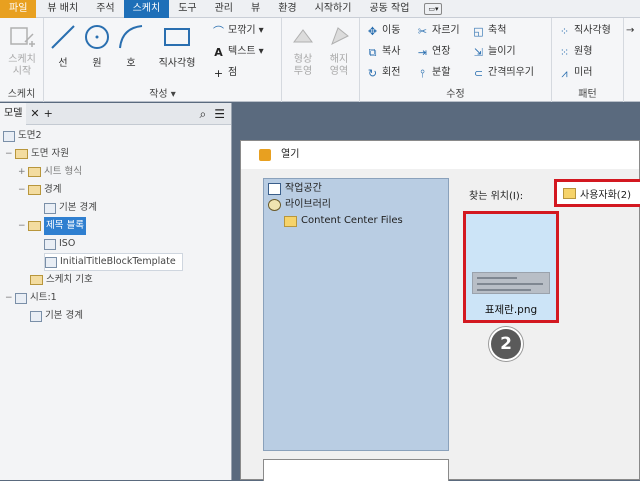 This screenshot has height=481, width=640. Describe the element at coordinates (356, 470) in the screenshot. I see `locations-secondary-panel` at that location.